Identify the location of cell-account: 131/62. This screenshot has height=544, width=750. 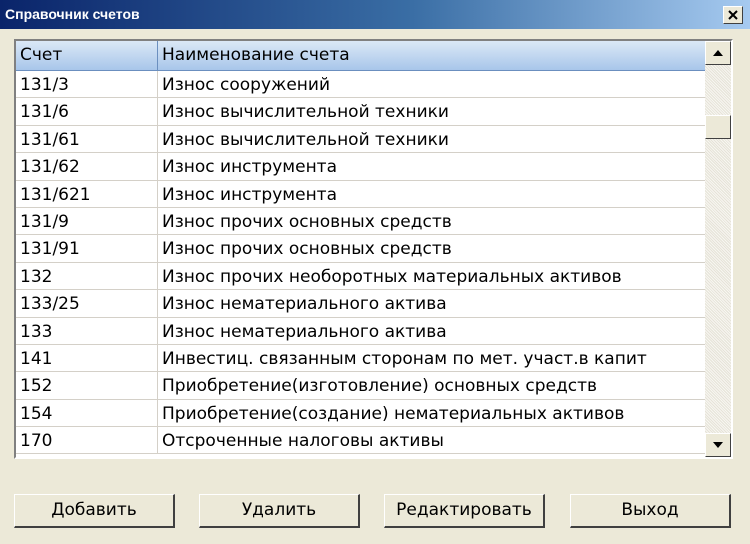
(87, 167).